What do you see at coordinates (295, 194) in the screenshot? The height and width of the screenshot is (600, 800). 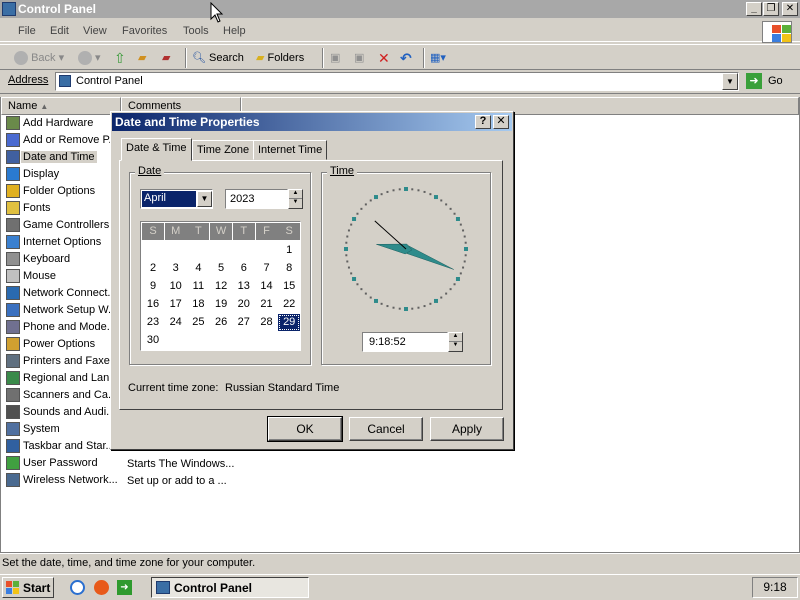 I see `spin-up-icon: ▲` at bounding box center [295, 194].